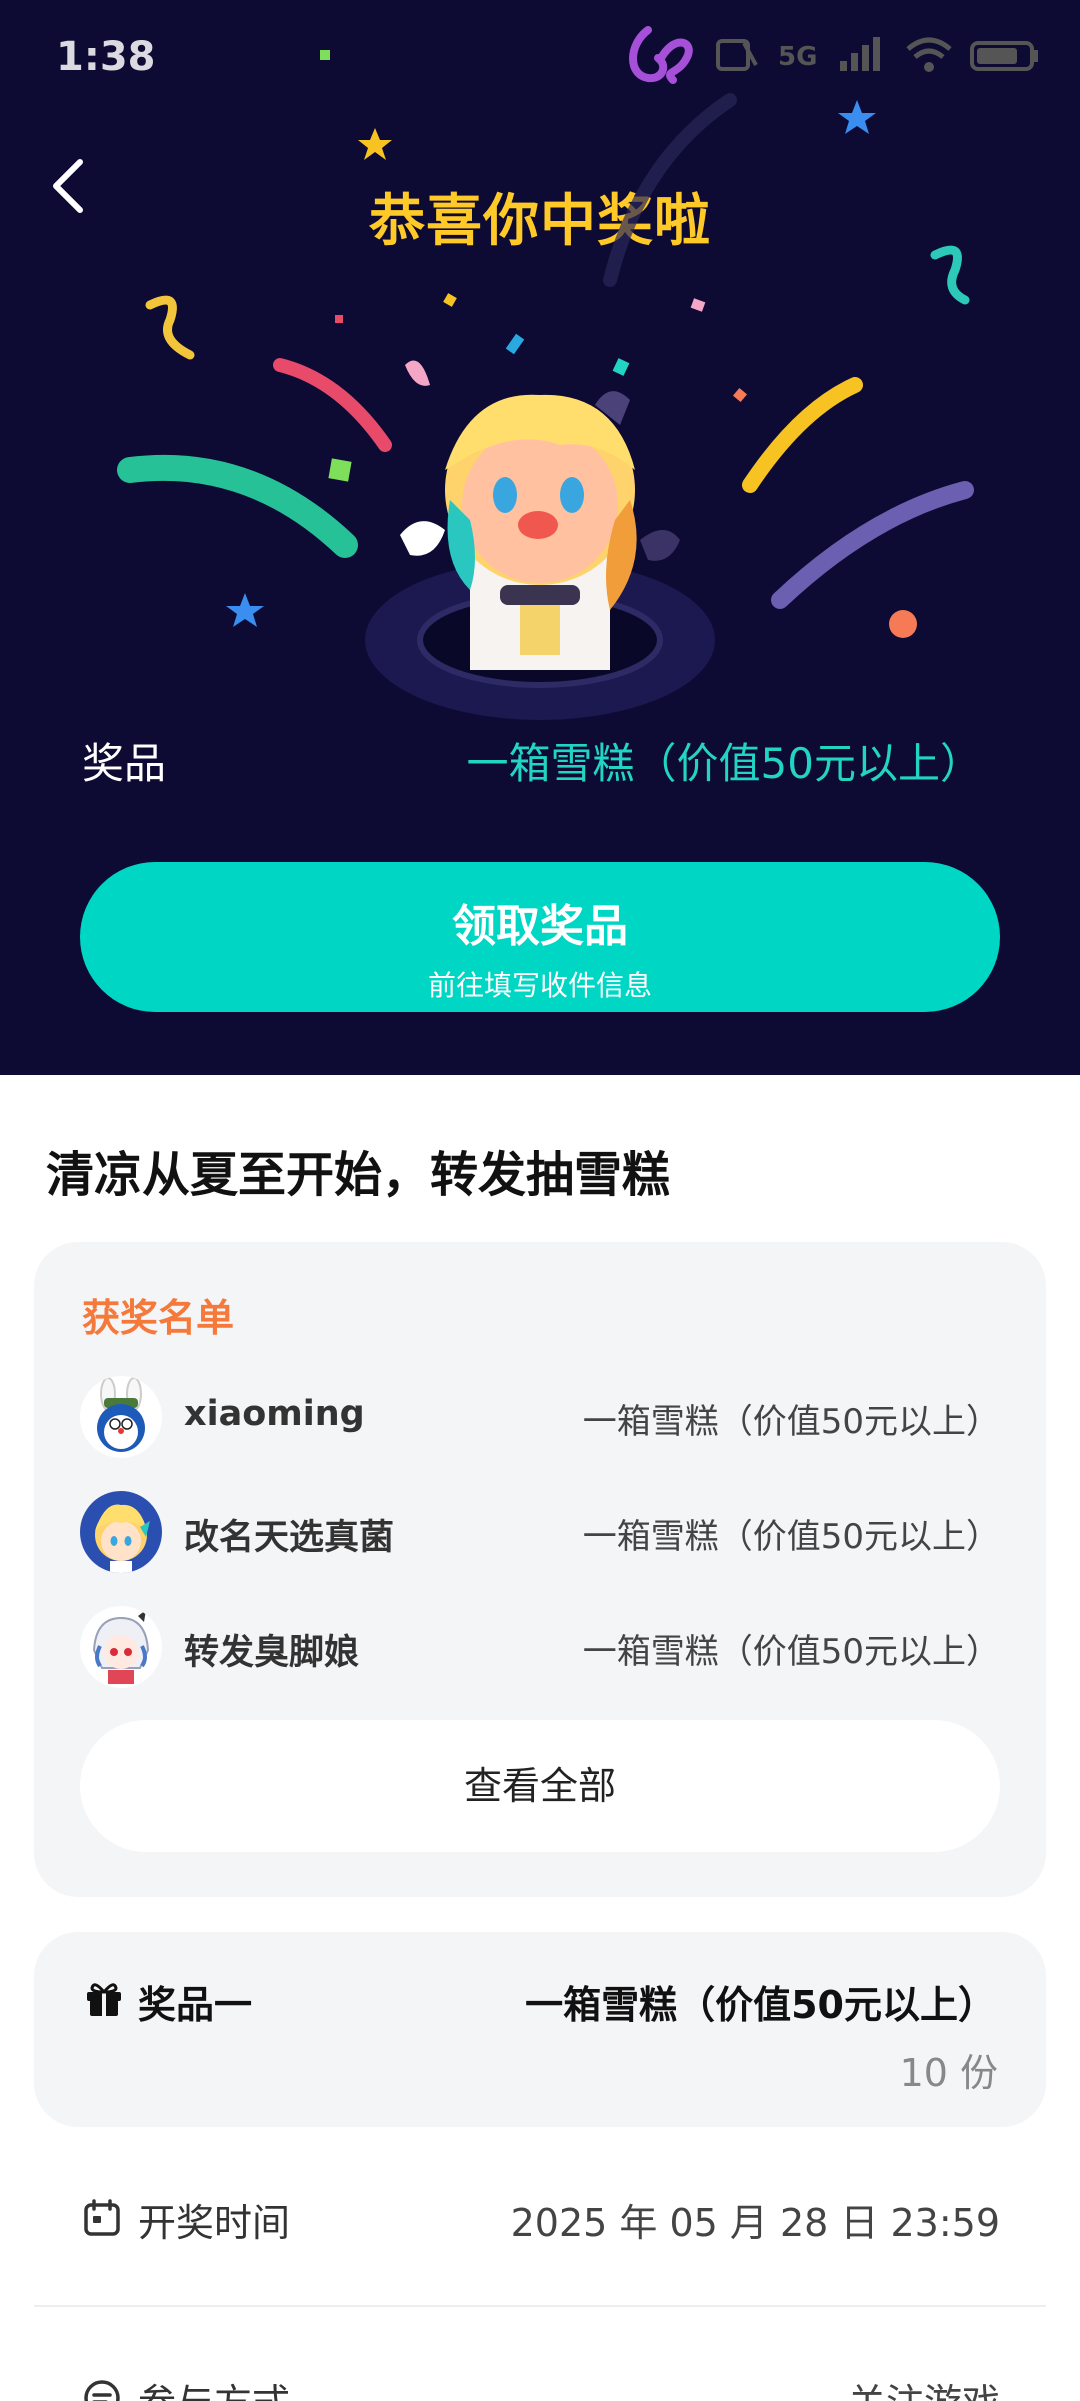  What do you see at coordinates (102, 2390) in the screenshot?
I see `participation-icon` at bounding box center [102, 2390].